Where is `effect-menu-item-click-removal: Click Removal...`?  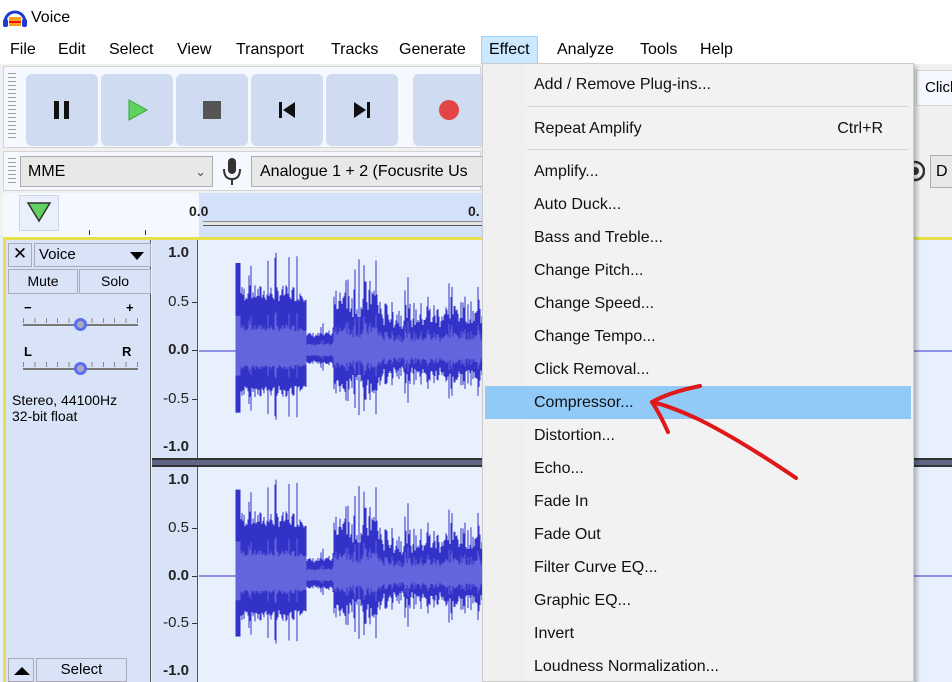 effect-menu-item-click-removal: Click Removal... is located at coordinates (698, 369).